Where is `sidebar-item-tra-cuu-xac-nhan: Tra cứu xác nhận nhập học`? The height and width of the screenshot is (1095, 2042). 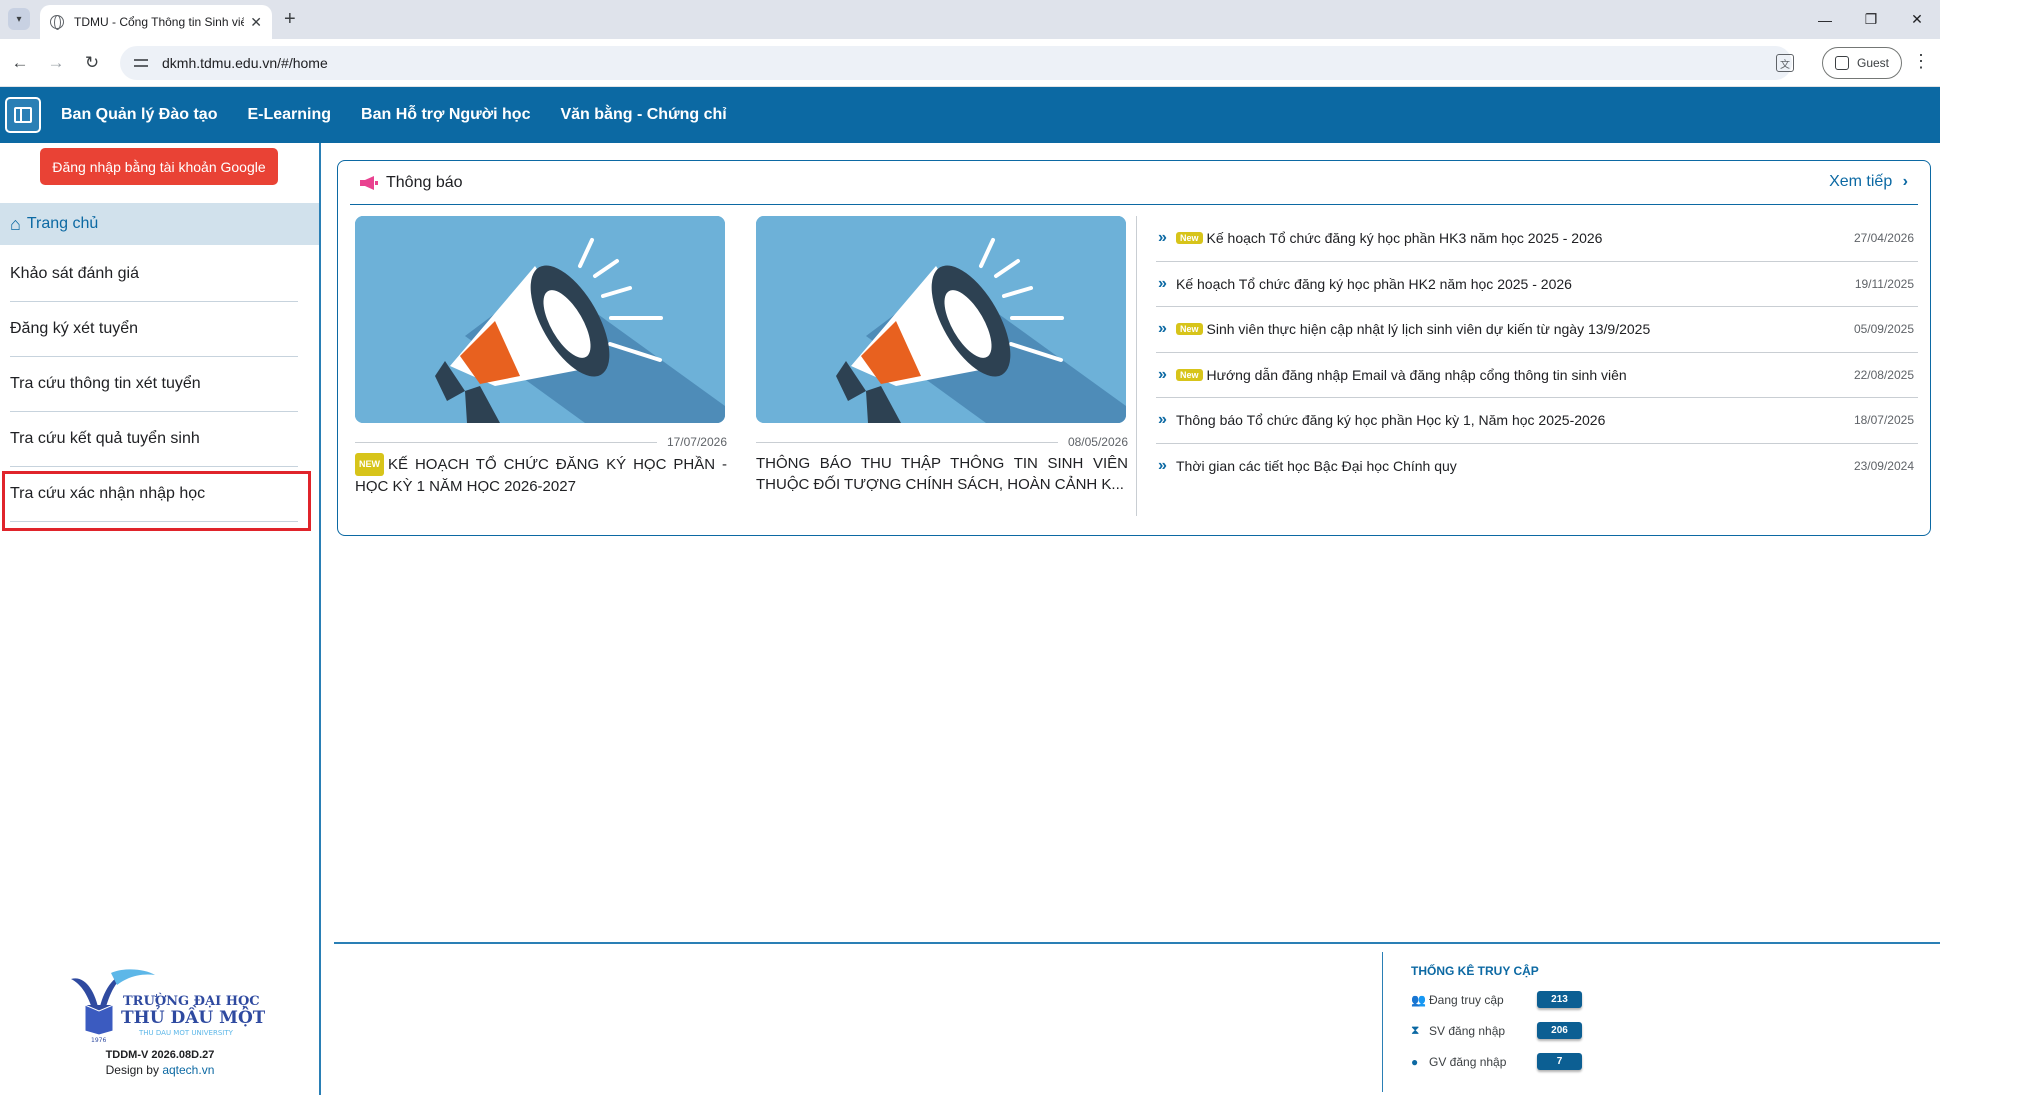
sidebar-item-tra-cuu-xac-nhan: Tra cứu xác nhận nhập học is located at coordinates (156, 499).